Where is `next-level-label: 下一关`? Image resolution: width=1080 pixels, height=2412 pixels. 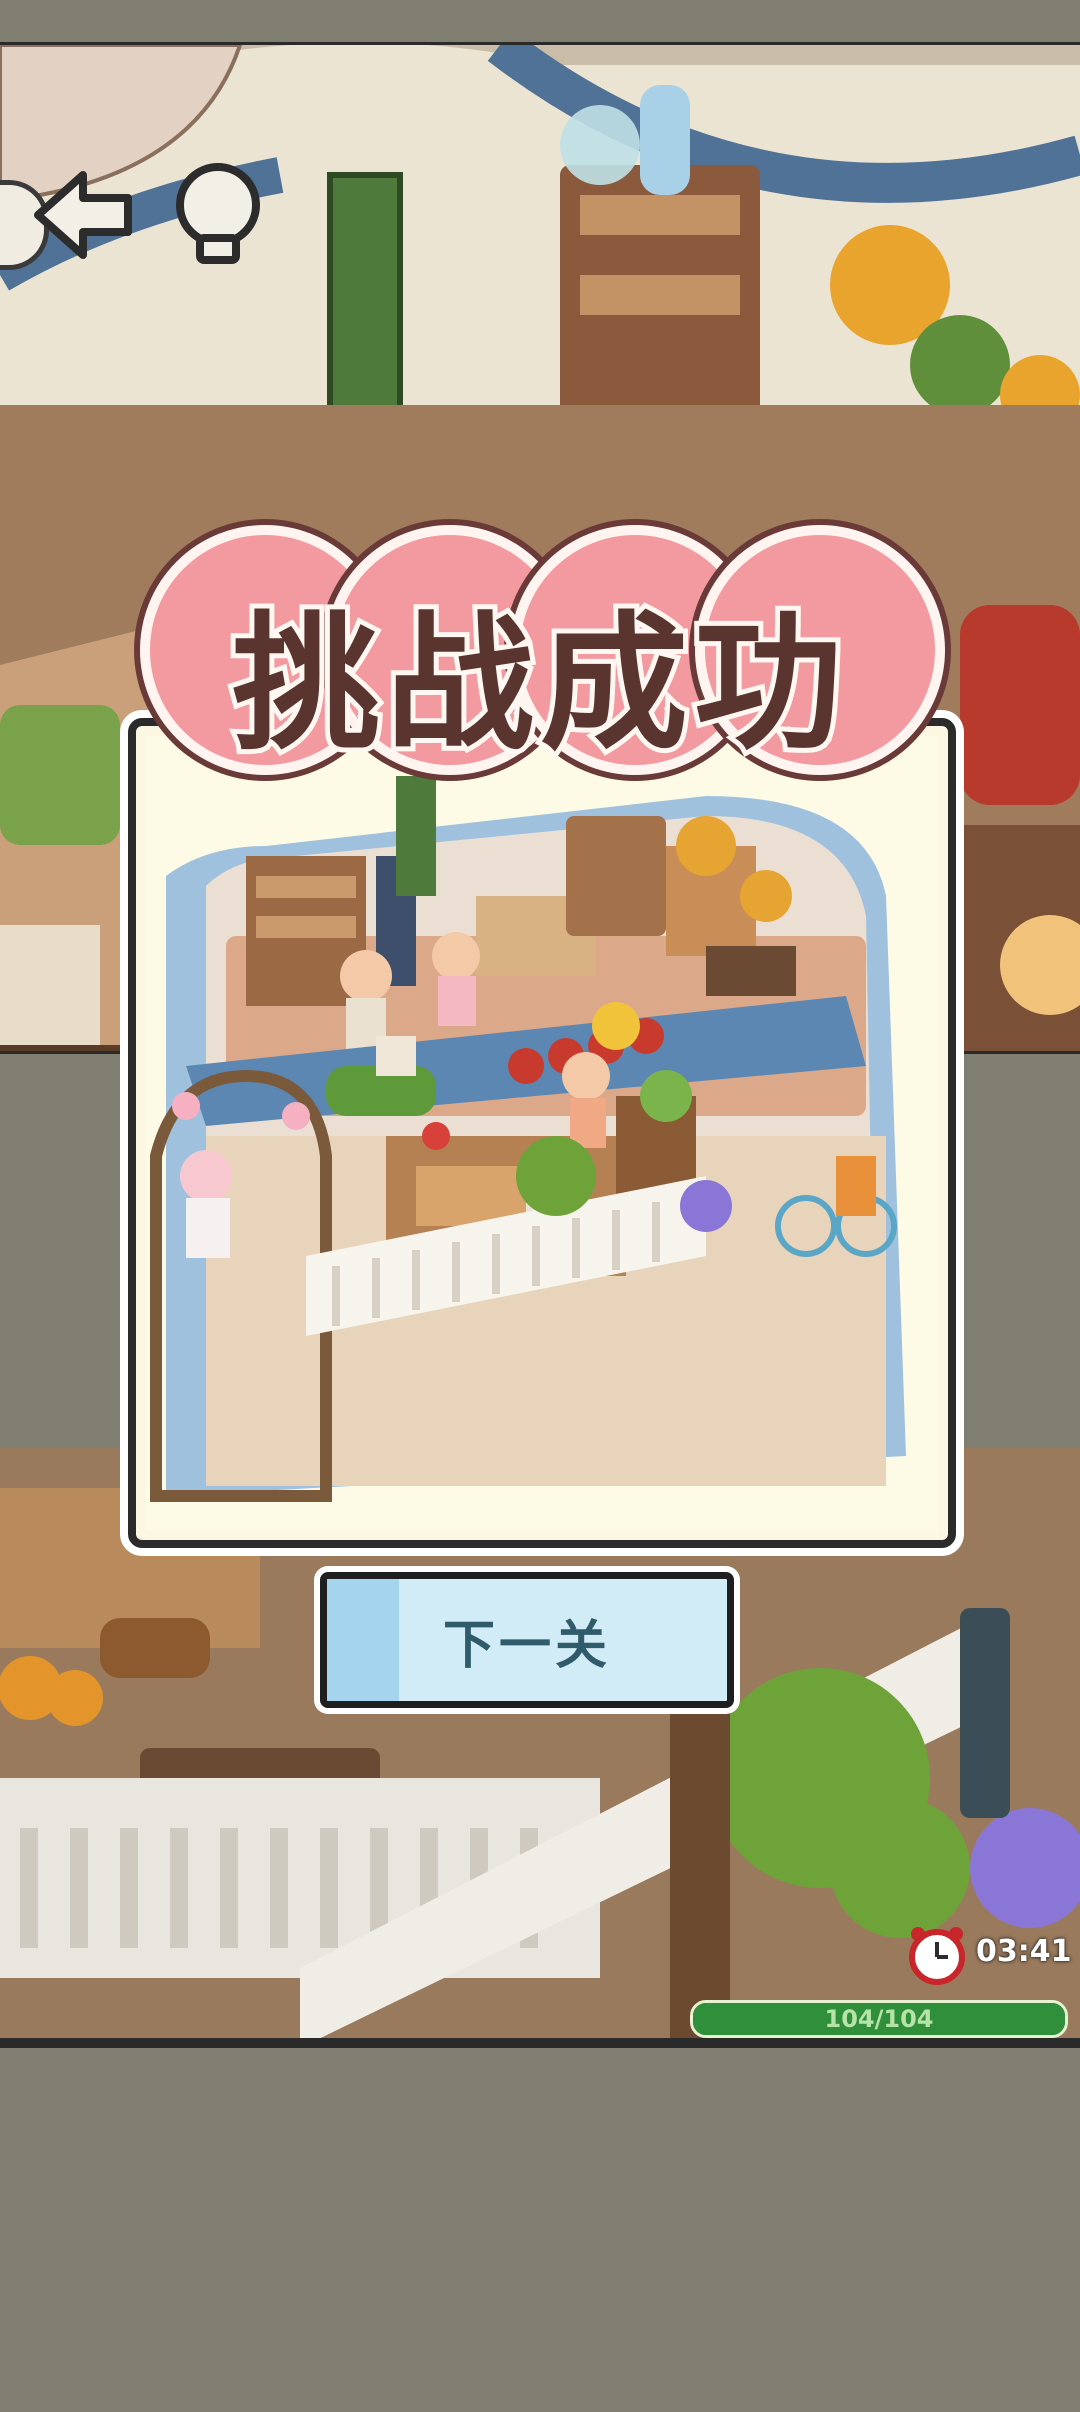
next-level-label: 下一关 is located at coordinates (526, 1645).